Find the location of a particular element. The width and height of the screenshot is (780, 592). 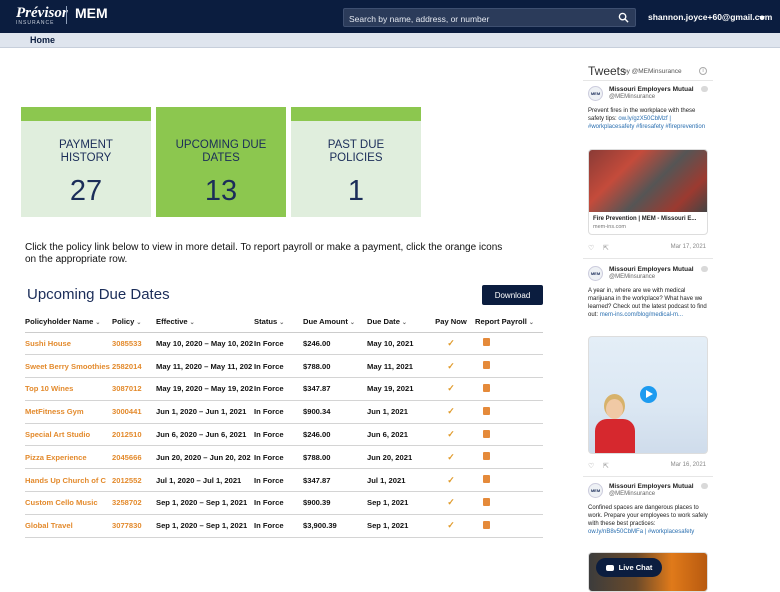

policyholder-link: Pizza Experience is located at coordinates (68, 457).